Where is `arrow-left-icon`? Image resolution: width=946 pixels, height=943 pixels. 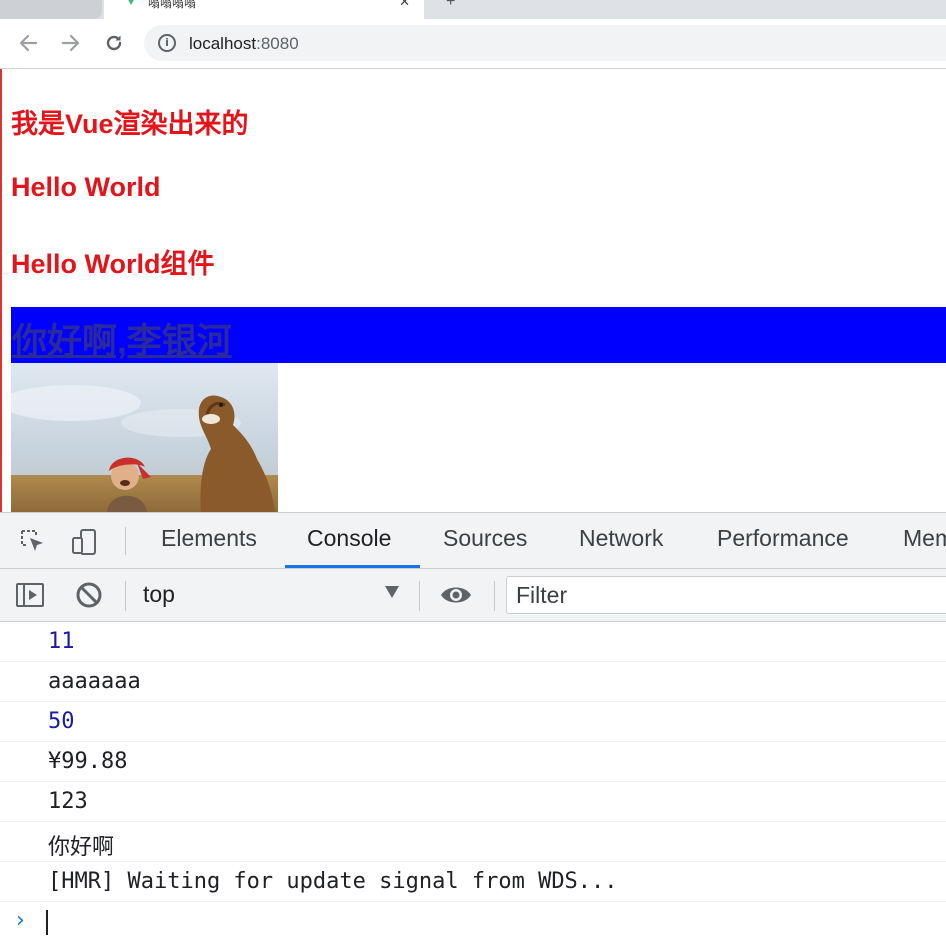 arrow-left-icon is located at coordinates (28, 43).